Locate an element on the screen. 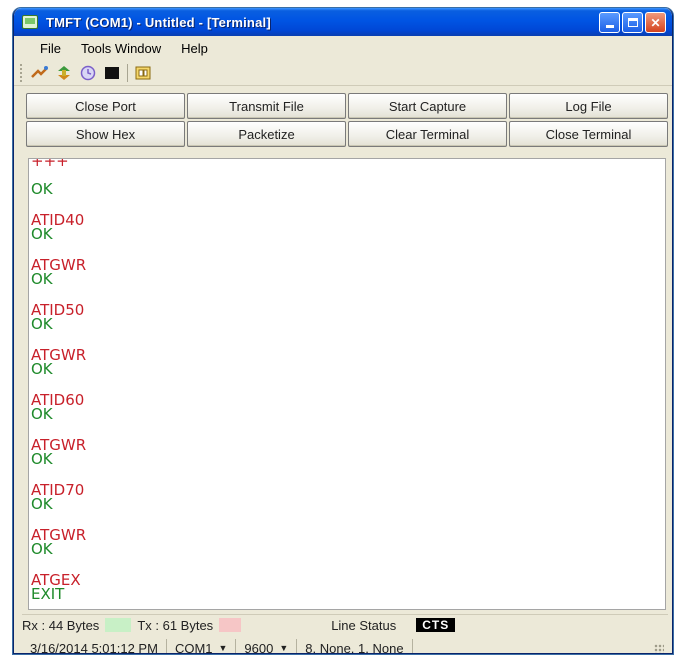  tx-count: Tx : 61 Bytes is located at coordinates (175, 625).